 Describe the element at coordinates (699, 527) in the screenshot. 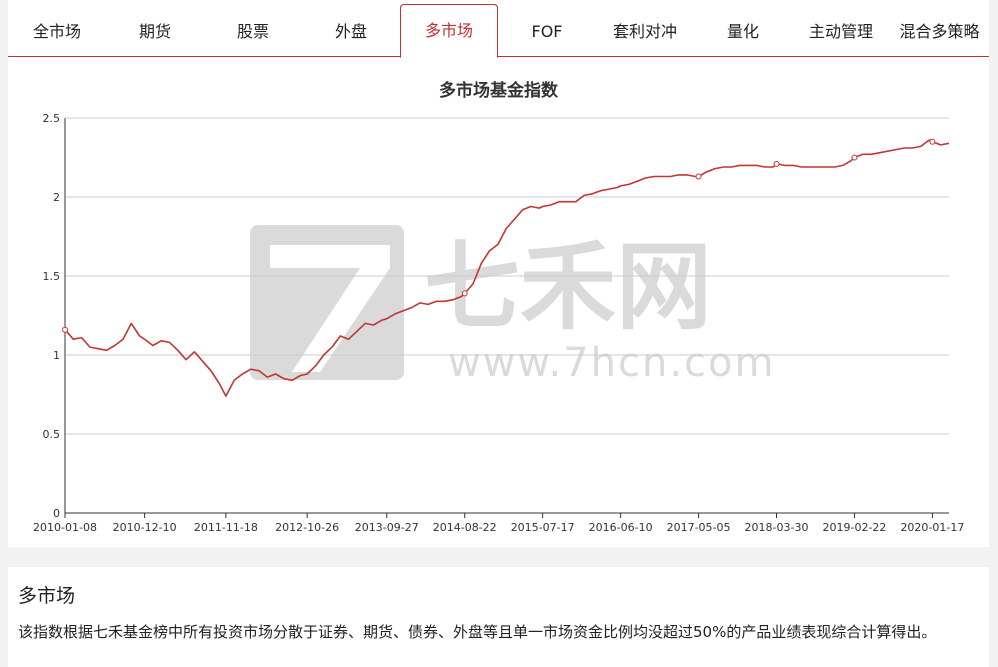

I see `x-tick-label: 2017-05-05` at that location.